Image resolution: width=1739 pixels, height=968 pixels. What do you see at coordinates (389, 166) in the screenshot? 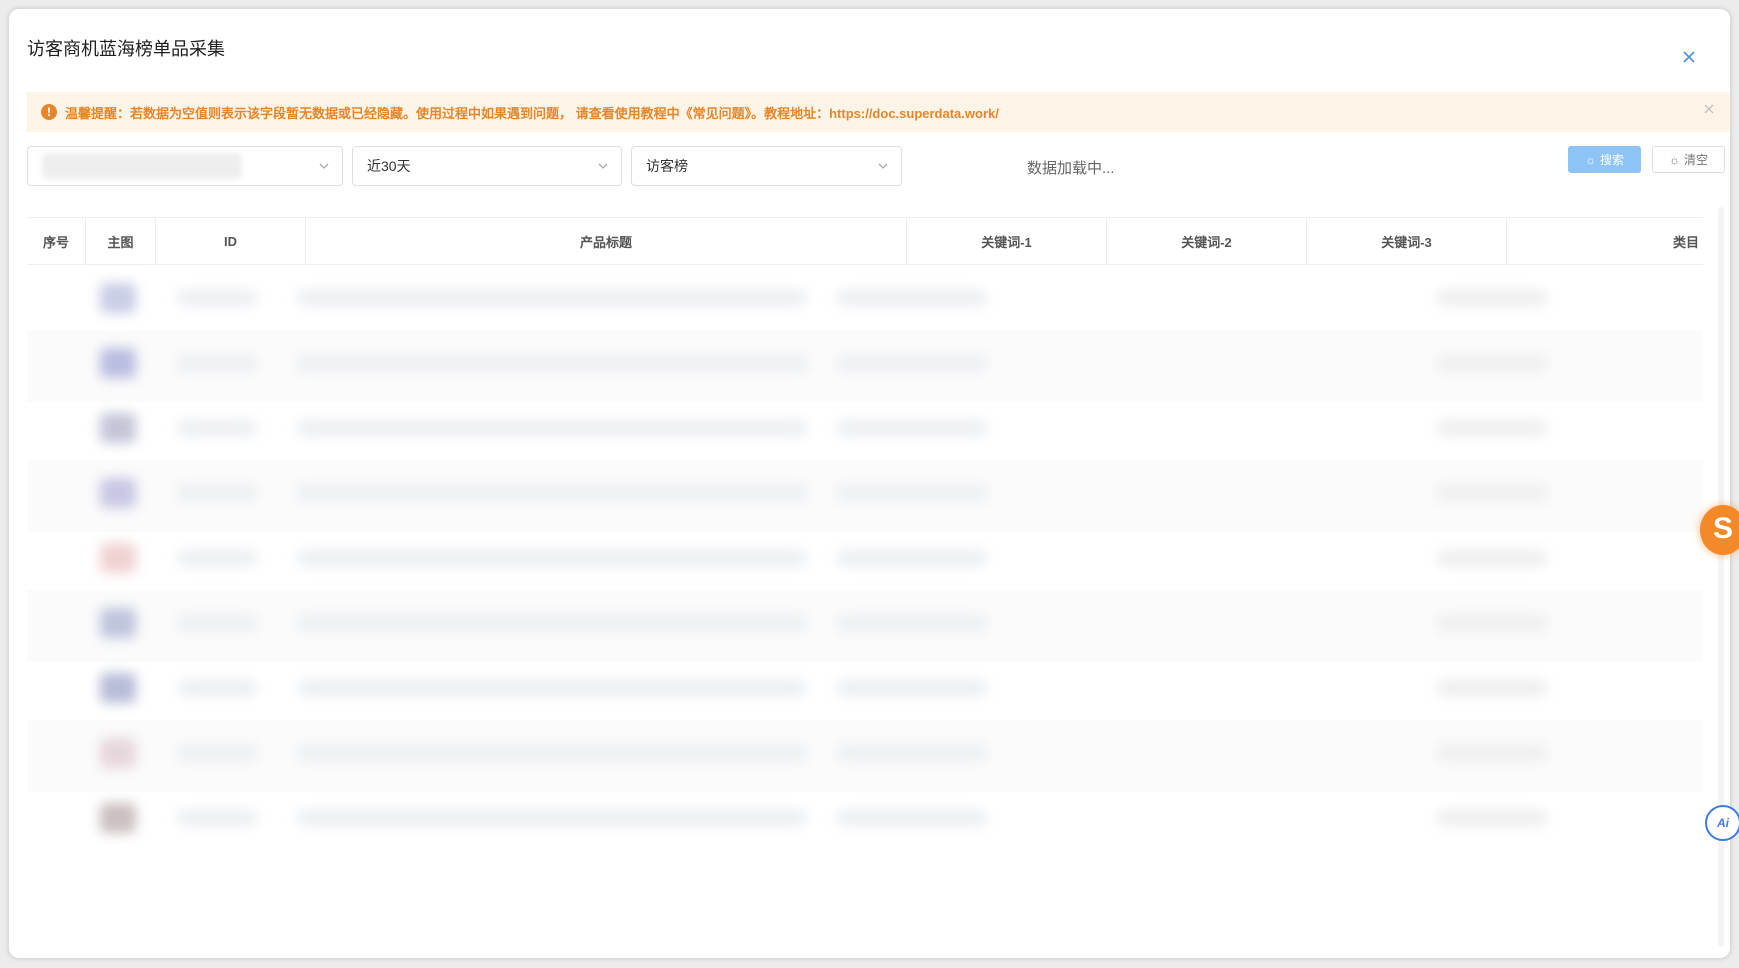
I see `period-select-value: 近30天` at bounding box center [389, 166].